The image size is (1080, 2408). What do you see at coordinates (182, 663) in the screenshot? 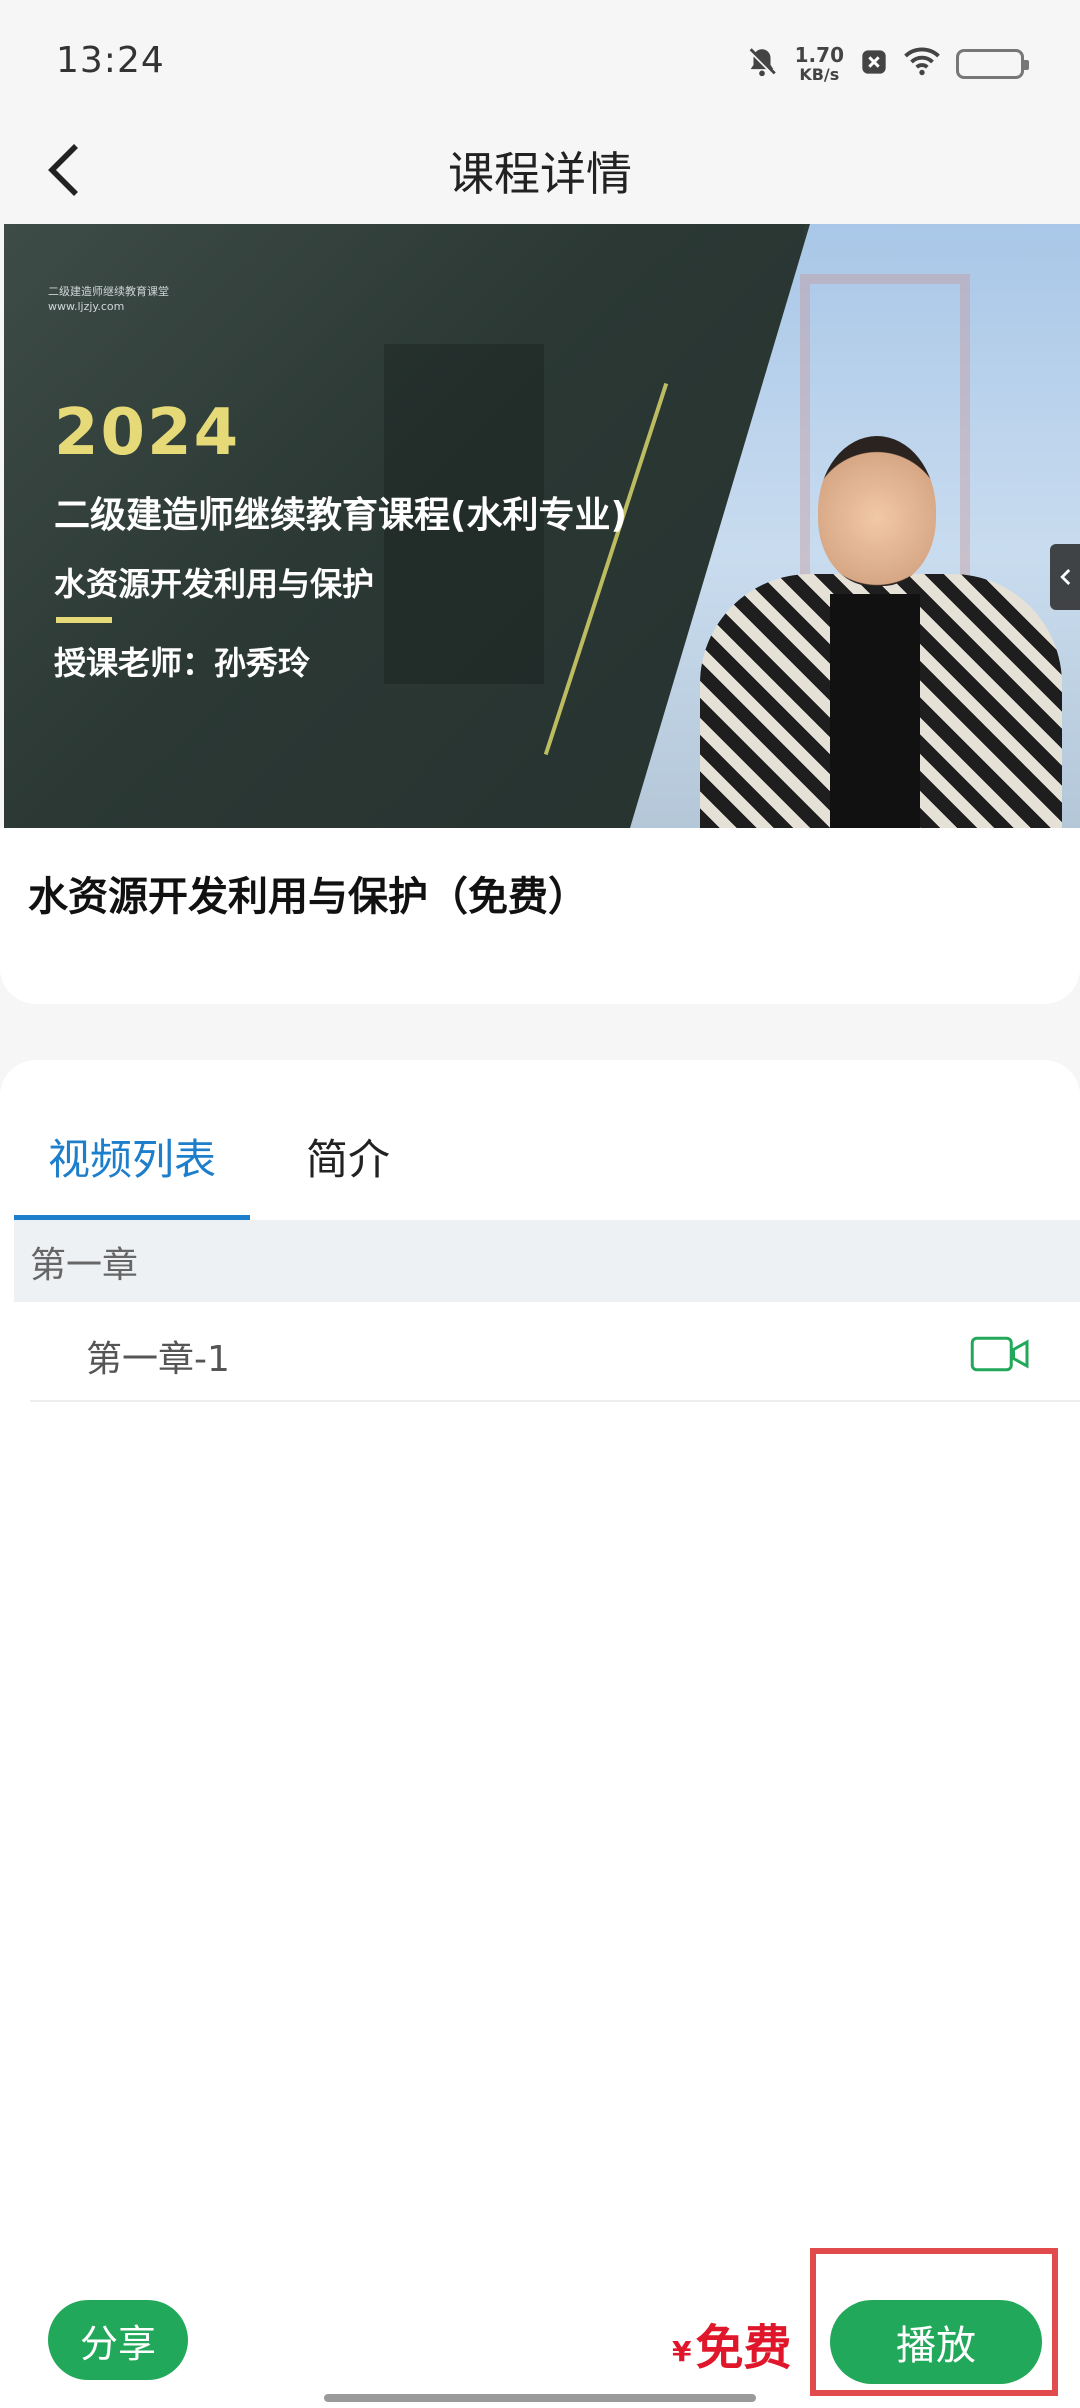
I see `video-teacher: 授课老师：孙秀玲` at bounding box center [182, 663].